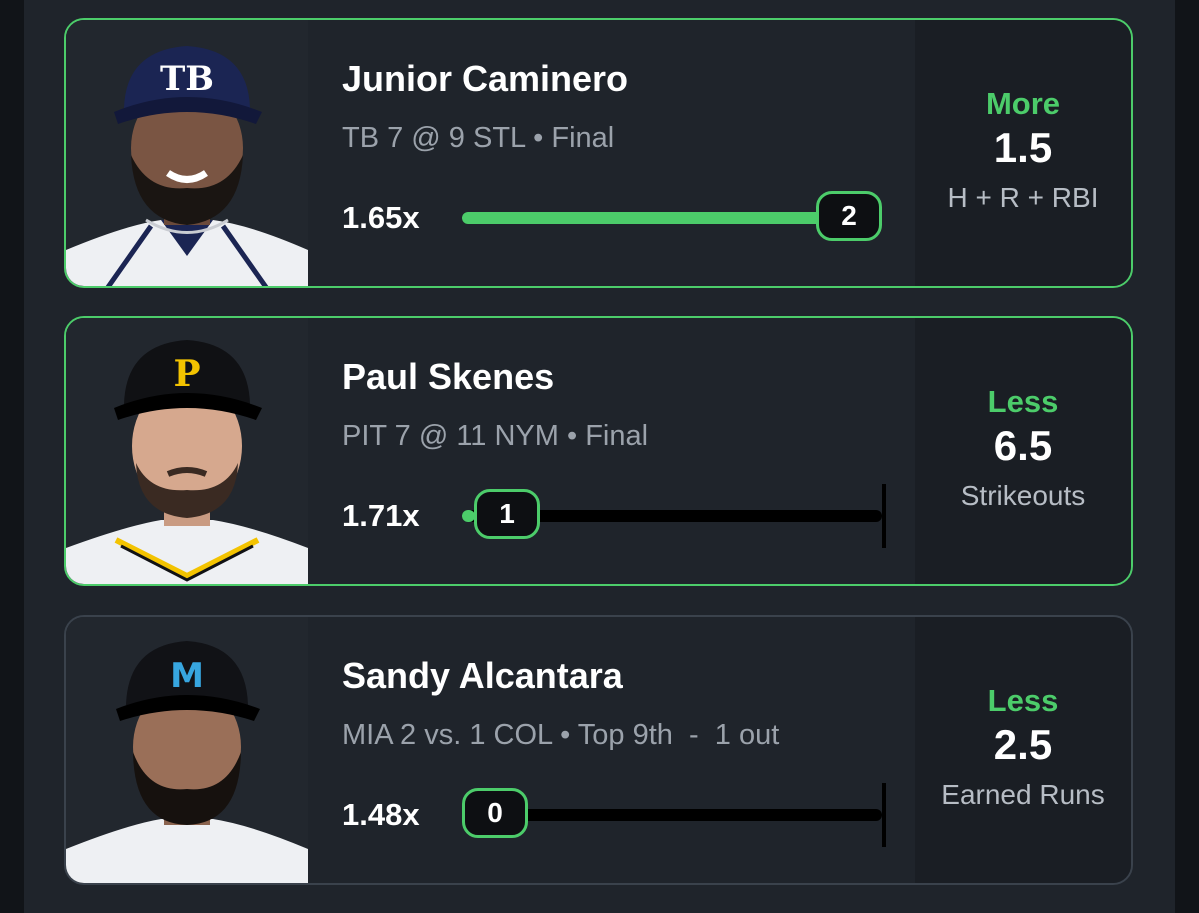 The image size is (1199, 913). I want to click on stat-progress-bar: 0, so click(687, 815).